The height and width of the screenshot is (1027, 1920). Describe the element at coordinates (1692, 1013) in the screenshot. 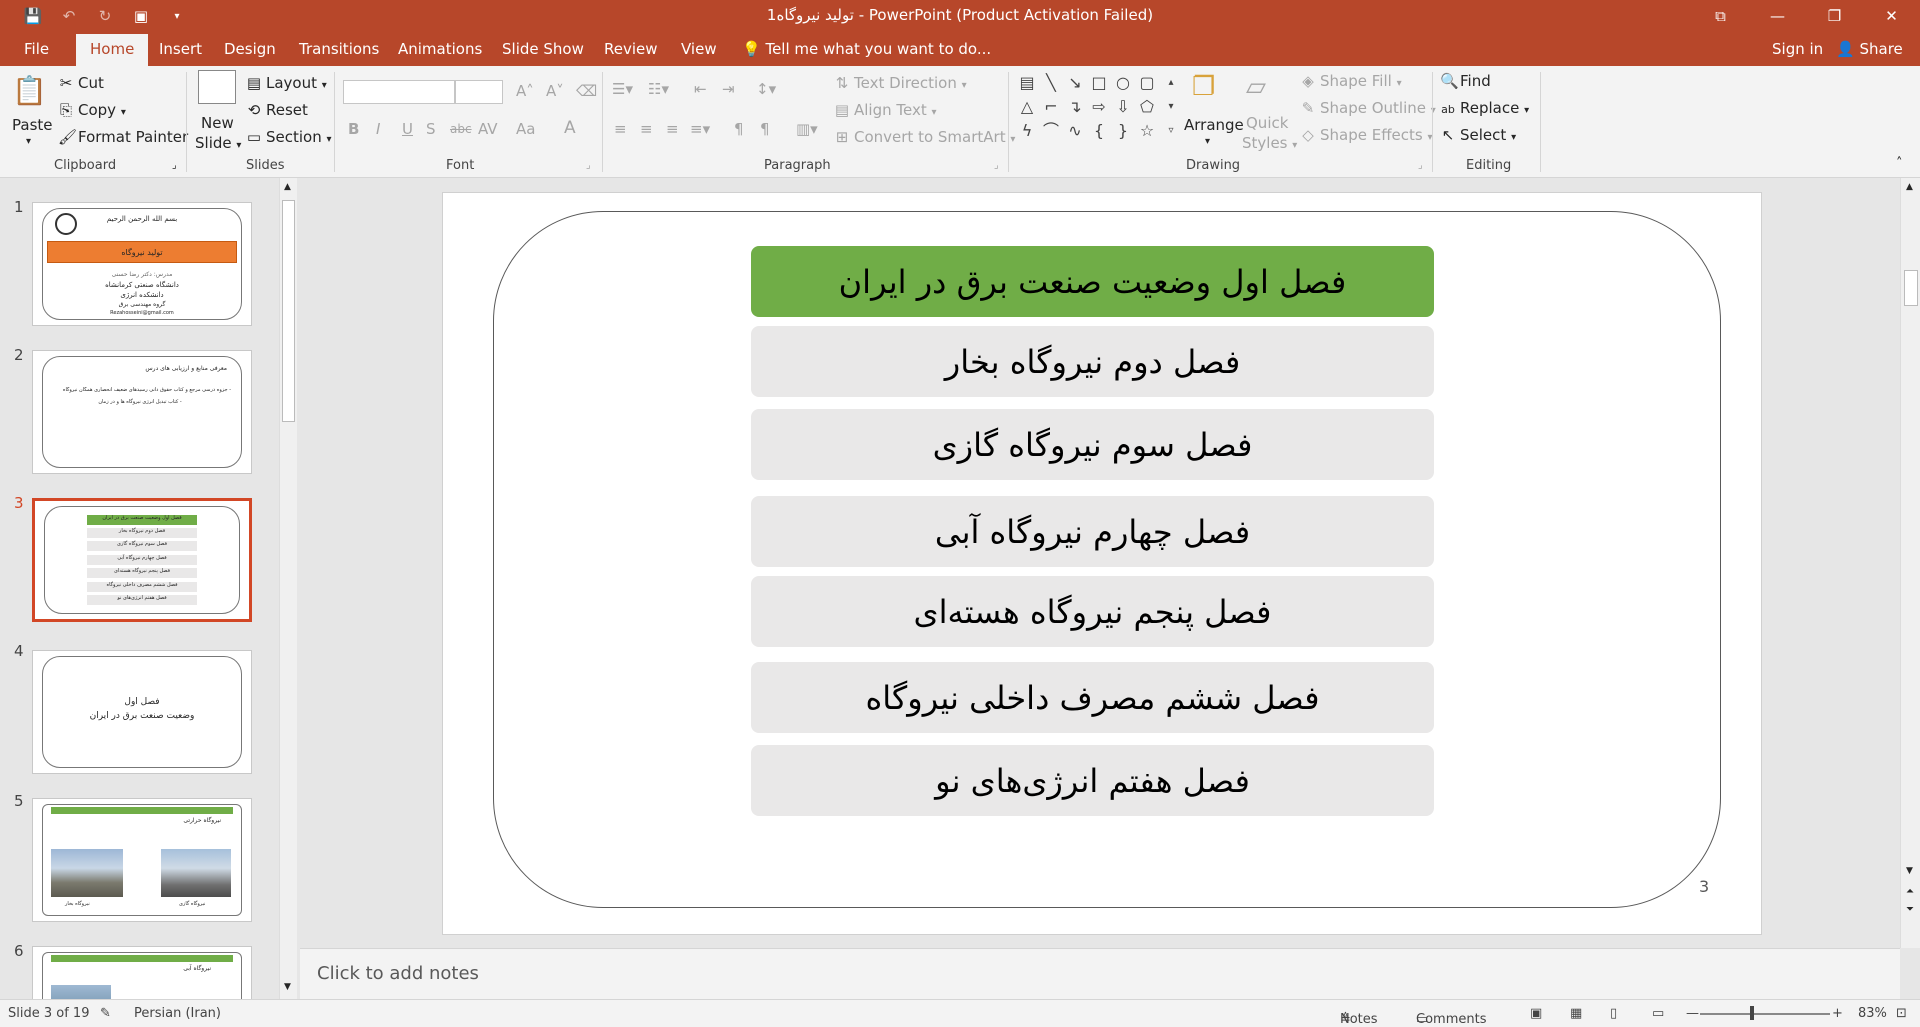

I see `zoom-out-icon: —` at that location.